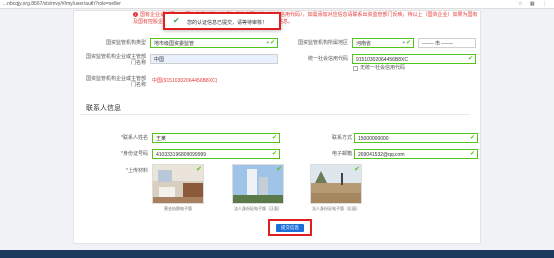 Image resolution: width=554 pixels, height=258 pixels. What do you see at coordinates (137, 171) in the screenshot?
I see `upload-label: *上传材料` at bounding box center [137, 171].